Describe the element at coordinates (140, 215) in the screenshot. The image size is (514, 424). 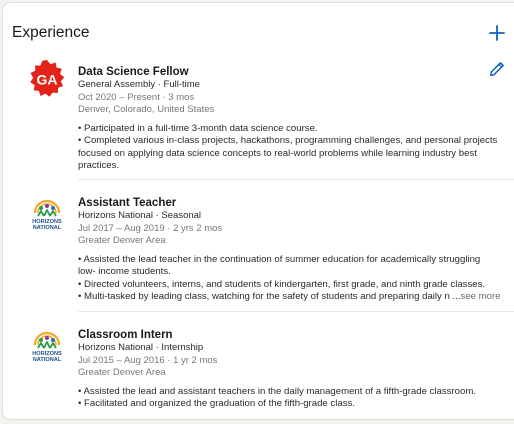
I see `company-name: Horizons National · Seasonal` at that location.